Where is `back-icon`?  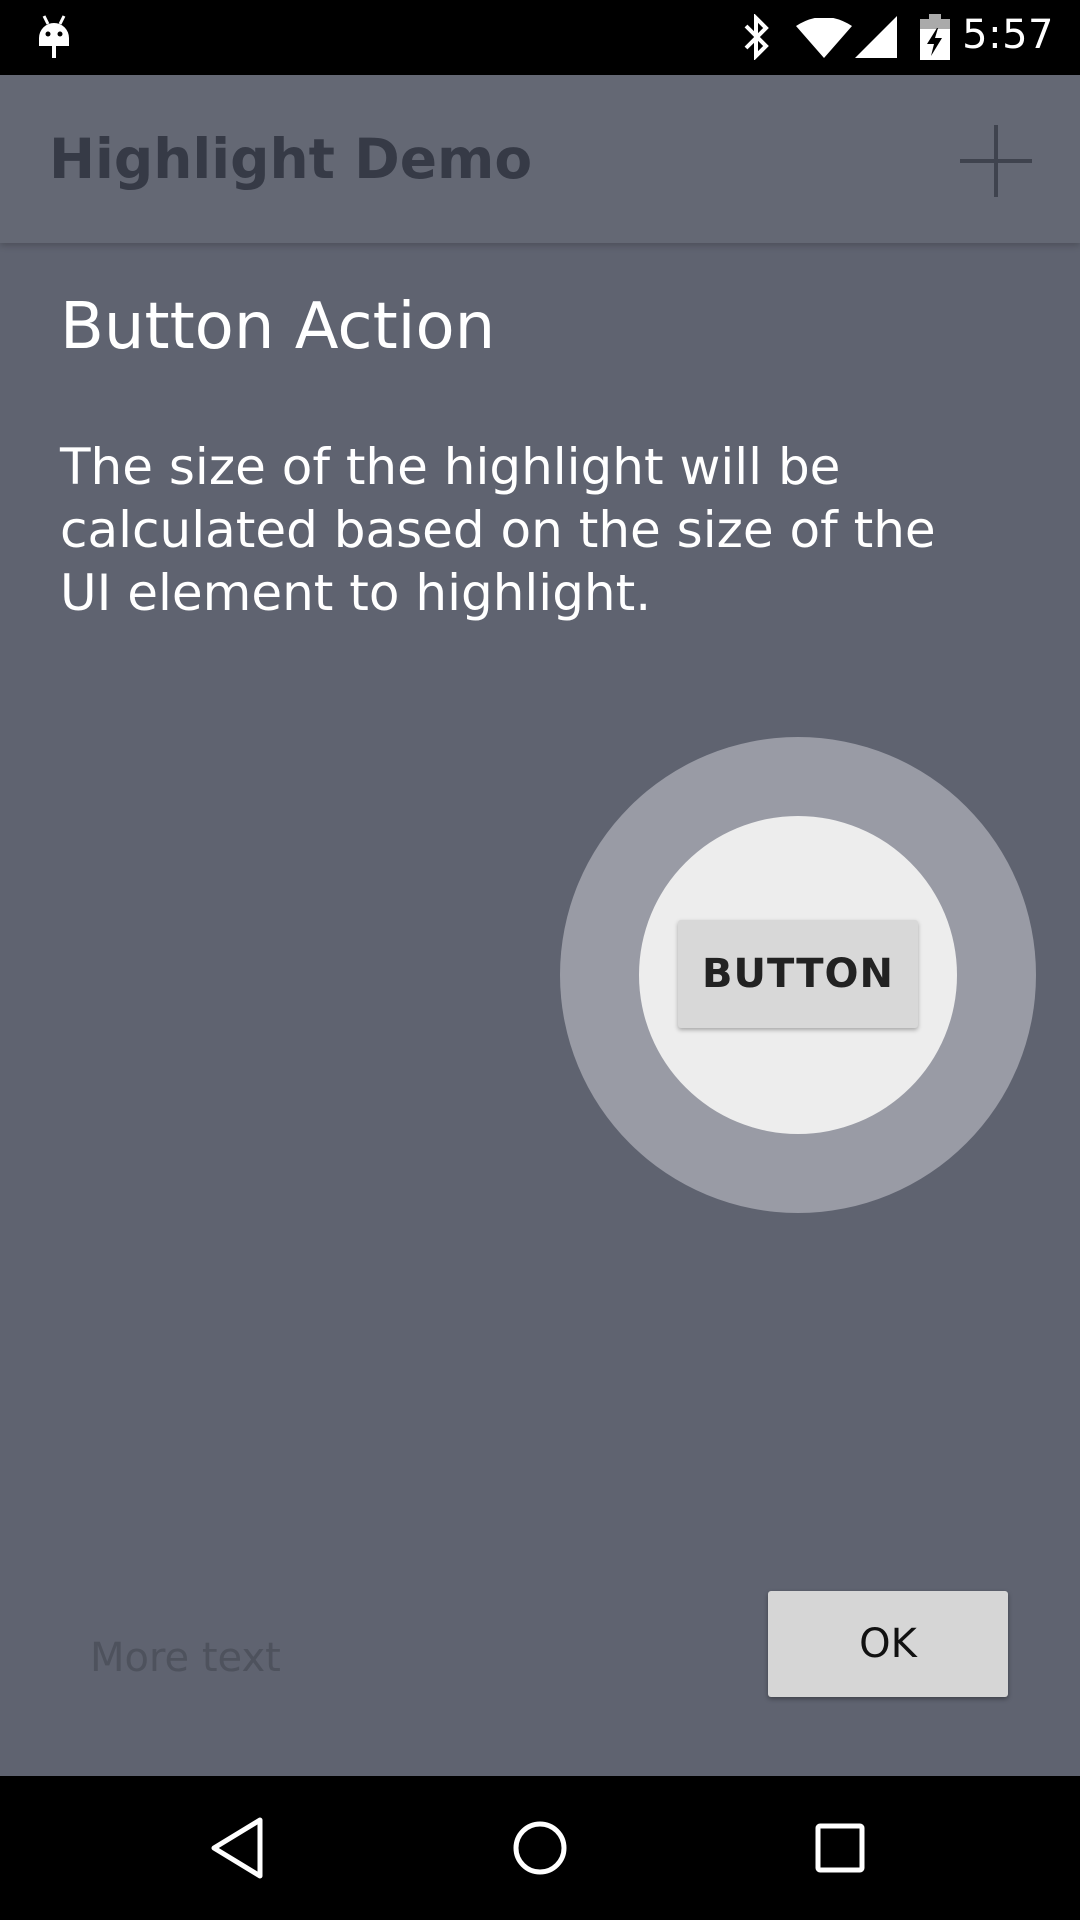
back-icon is located at coordinates (240, 1848).